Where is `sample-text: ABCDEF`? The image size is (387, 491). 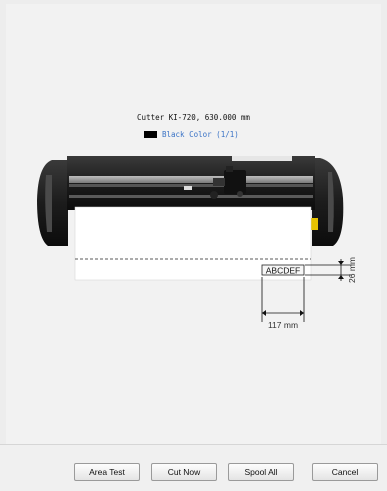
sample-text: ABCDEF is located at coordinates (283, 271).